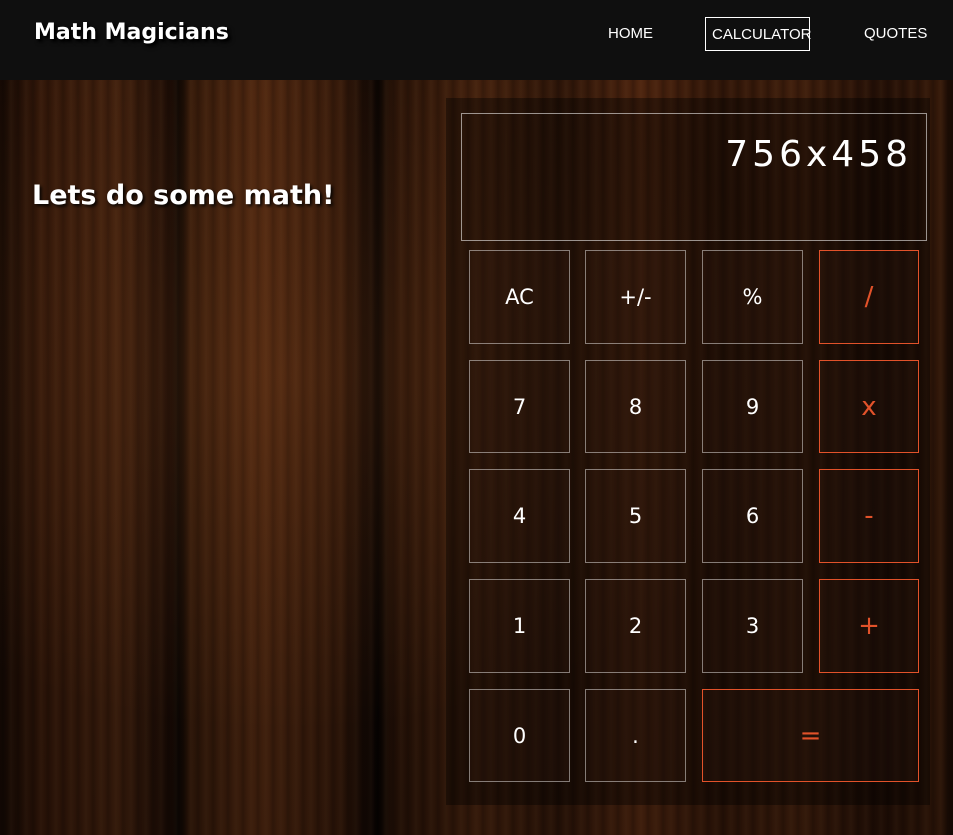  I want to click on nav-quotes-link: QUOTES, so click(895, 34).